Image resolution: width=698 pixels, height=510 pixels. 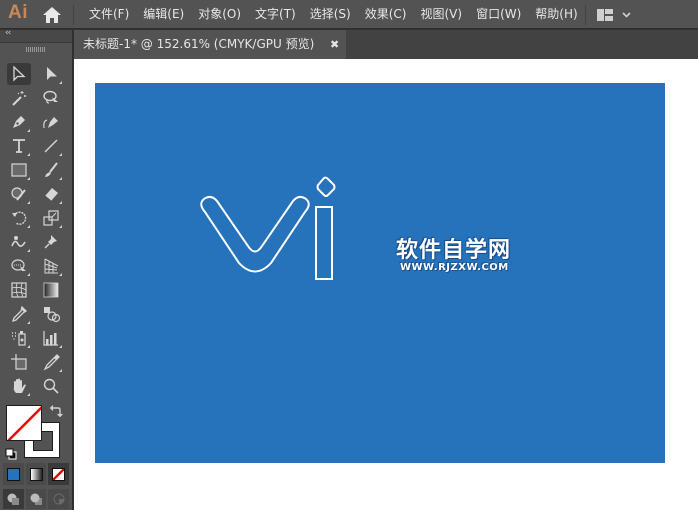 I want to click on swap-fill-stroke-icon, so click(x=56, y=410).